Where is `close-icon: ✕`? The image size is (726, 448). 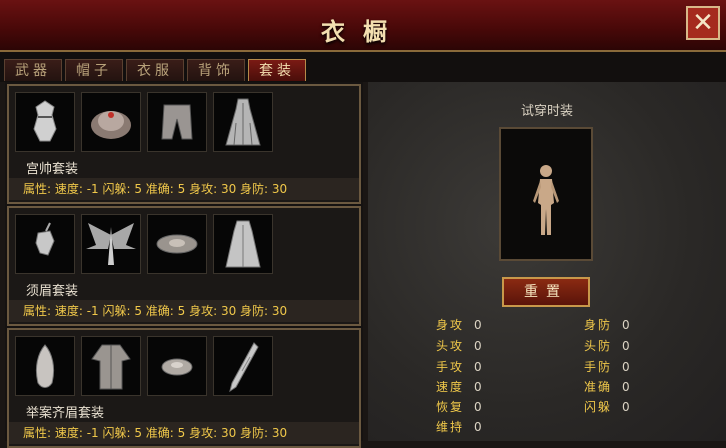
close-icon: ✕ is located at coordinates (703, 23).